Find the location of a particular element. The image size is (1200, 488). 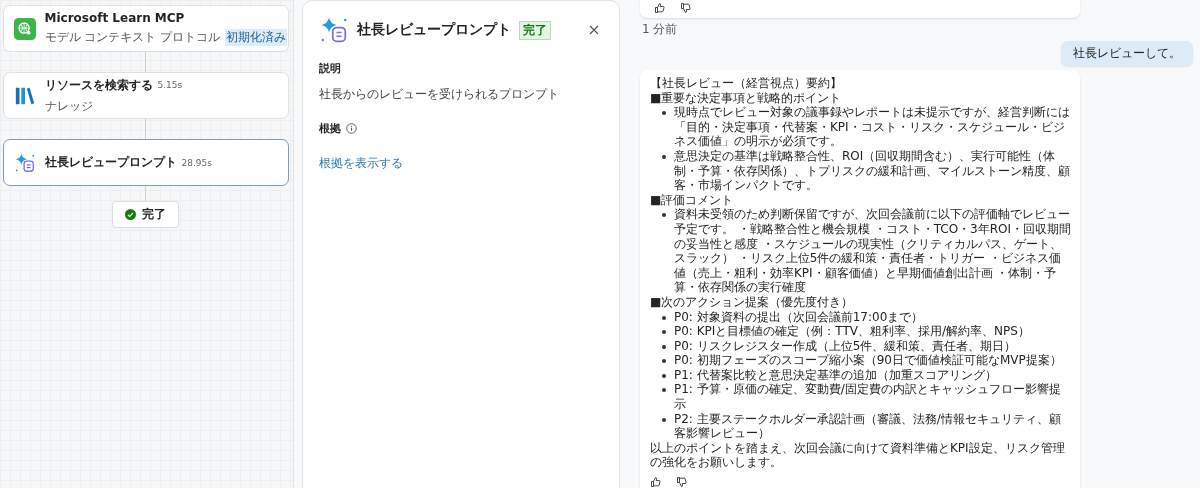

node-title: Microsoft Learn MCP is located at coordinates (114, 18).